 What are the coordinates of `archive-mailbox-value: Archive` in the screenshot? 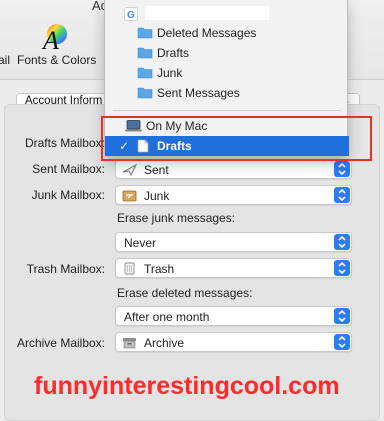 It's located at (164, 343).